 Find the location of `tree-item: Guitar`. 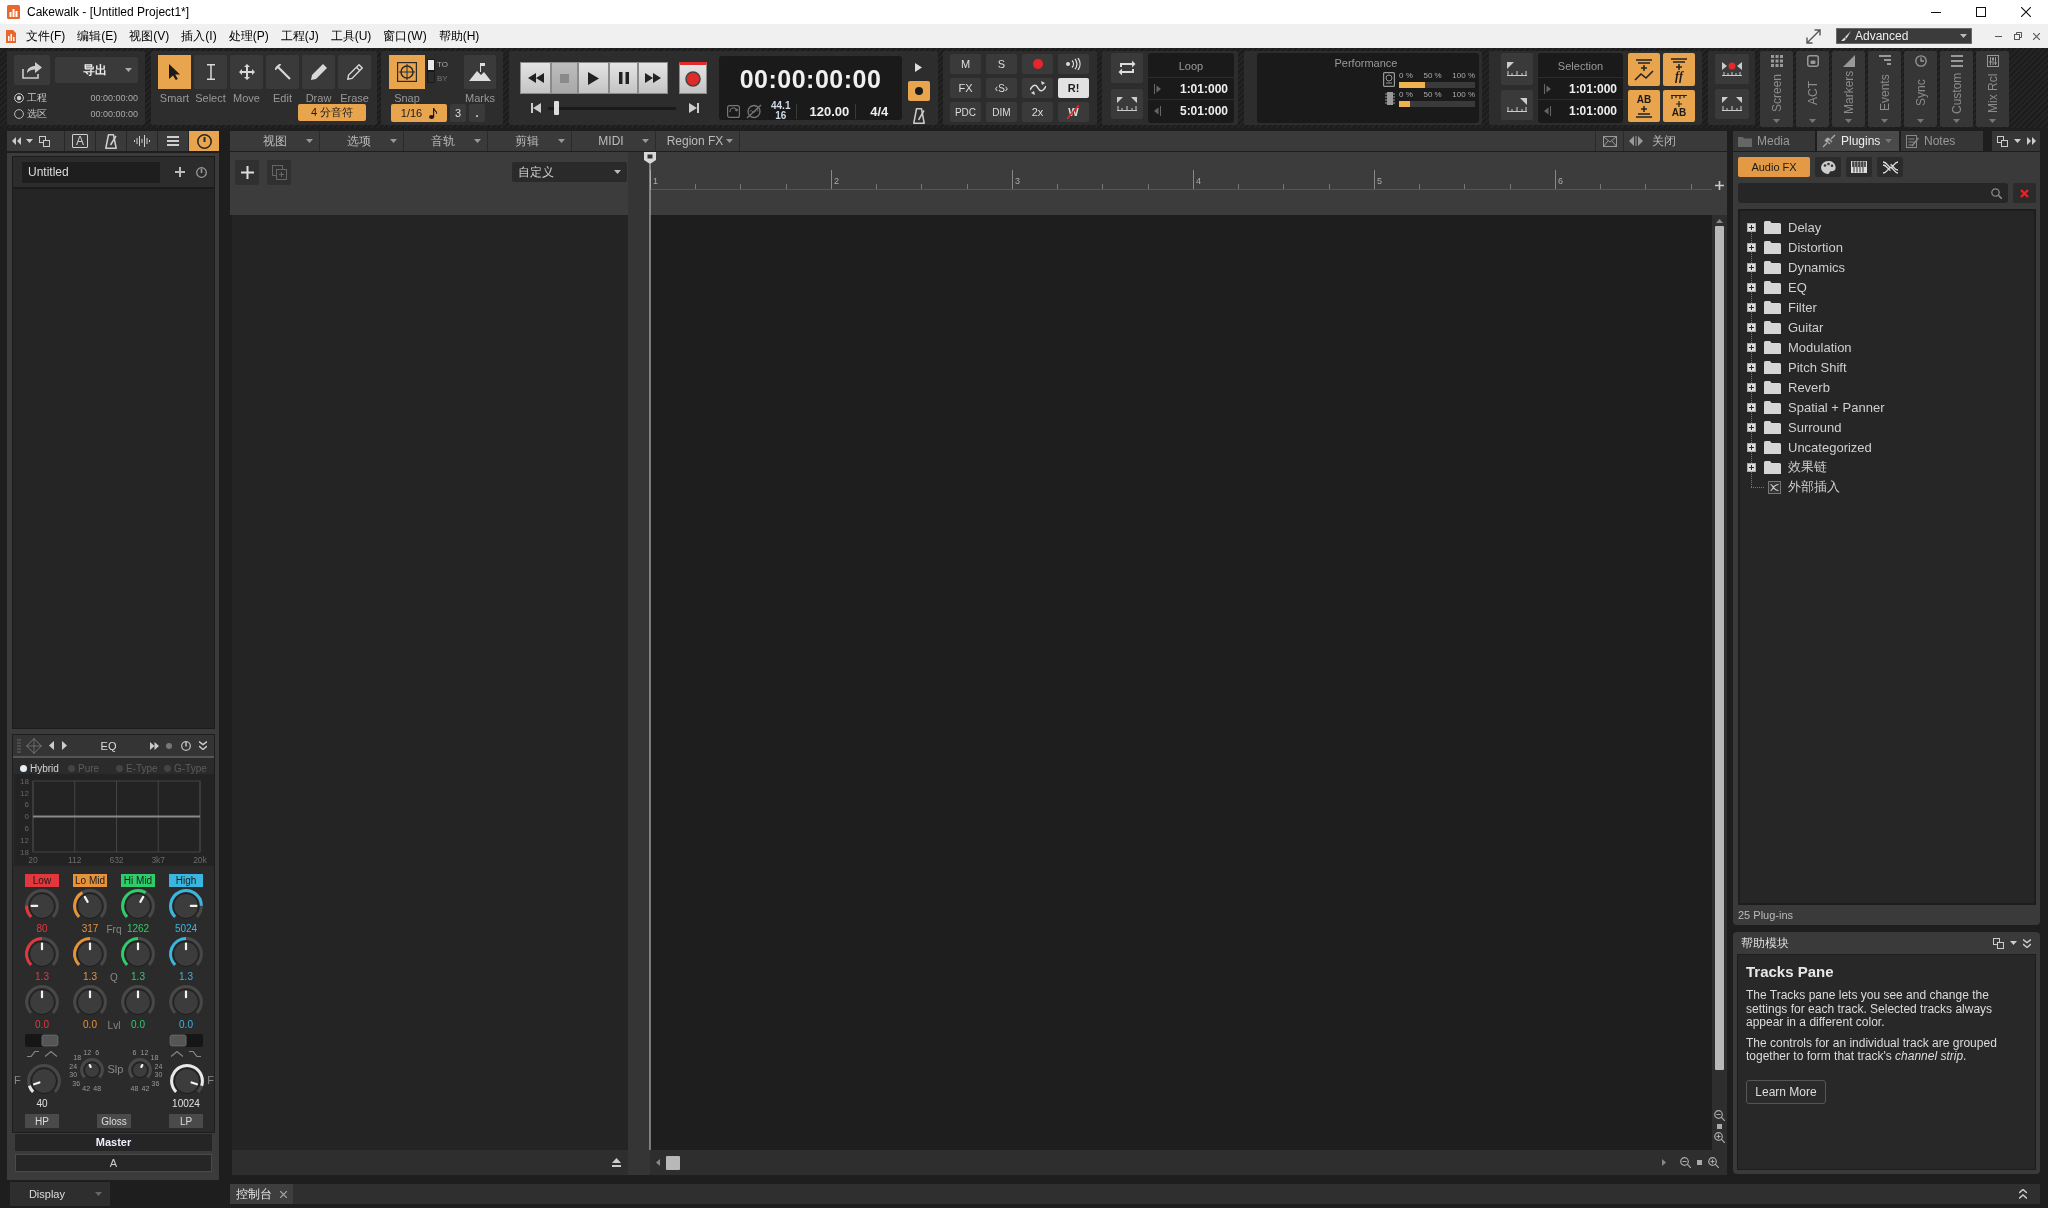

tree-item: Guitar is located at coordinates (1890, 327).